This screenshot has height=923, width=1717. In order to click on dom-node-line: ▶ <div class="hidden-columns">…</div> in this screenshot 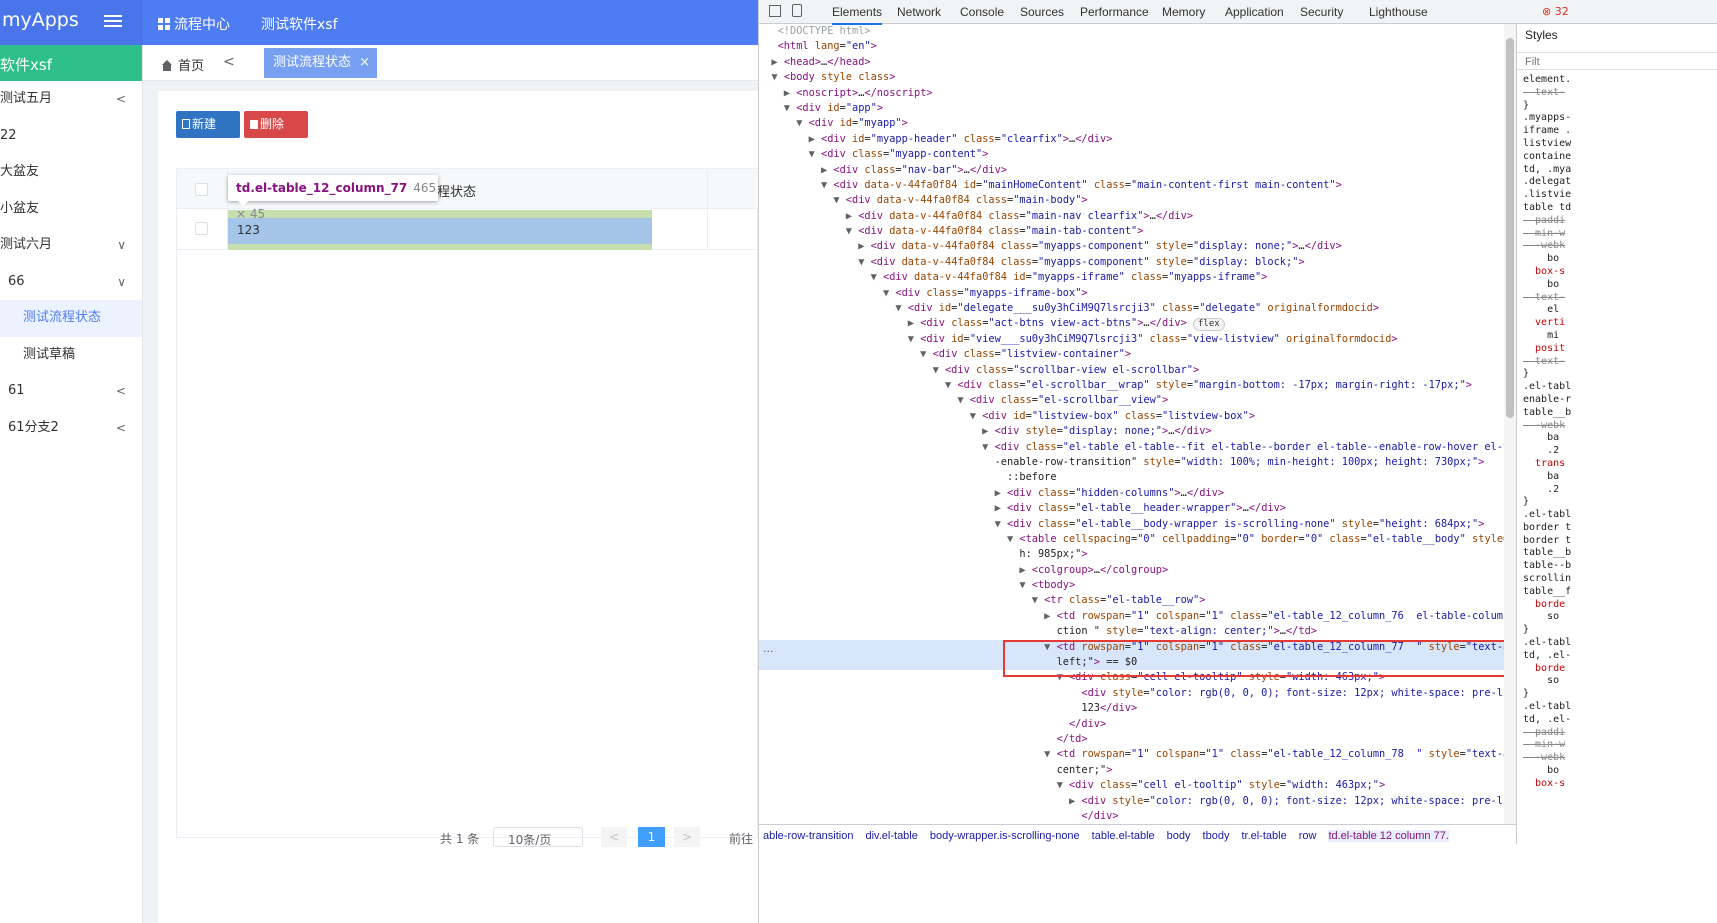, I will do `click(1131, 493)`.